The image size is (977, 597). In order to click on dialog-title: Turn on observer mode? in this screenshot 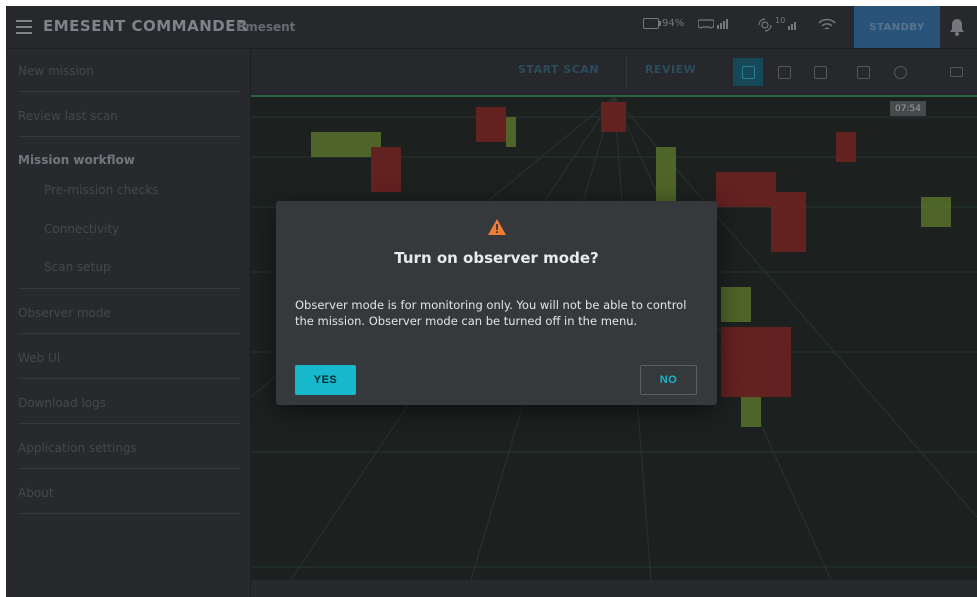, I will do `click(496, 258)`.